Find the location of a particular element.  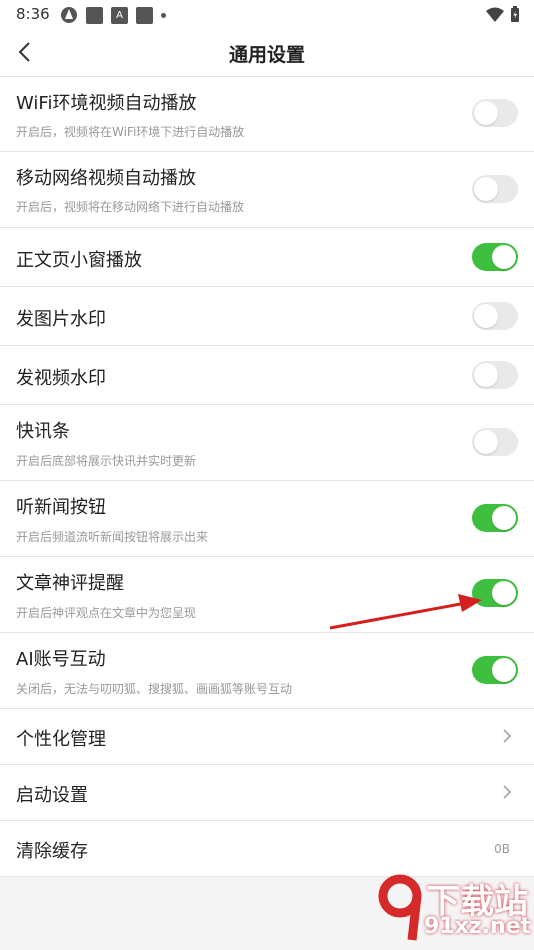

a-notification-icon: A is located at coordinates (119, 15).